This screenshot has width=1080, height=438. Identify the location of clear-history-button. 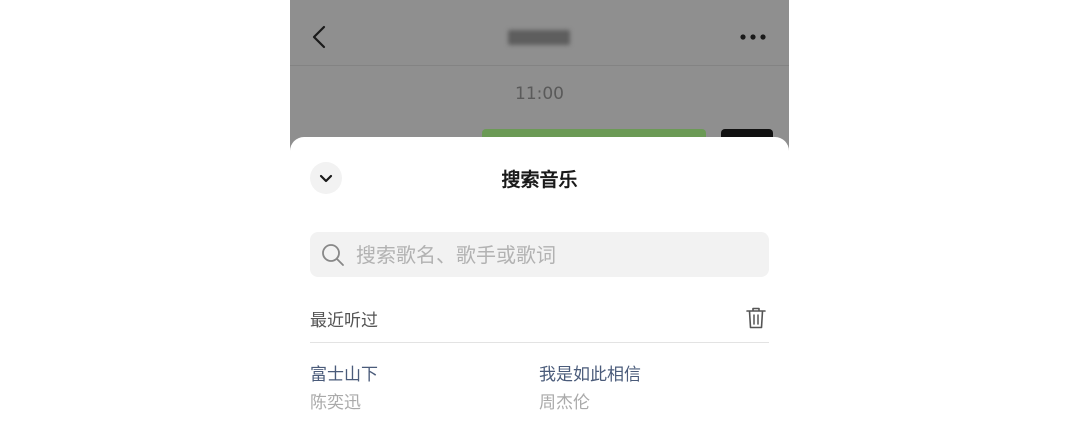
(756, 318).